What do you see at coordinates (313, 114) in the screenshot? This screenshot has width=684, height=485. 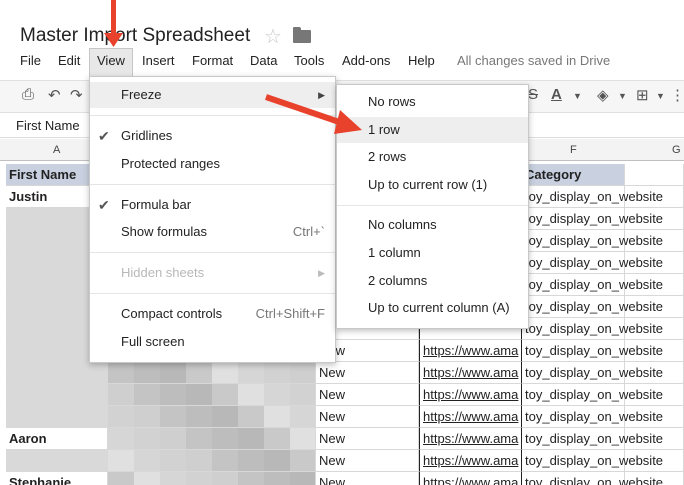 I see `arrow-to-one-row-icon` at bounding box center [313, 114].